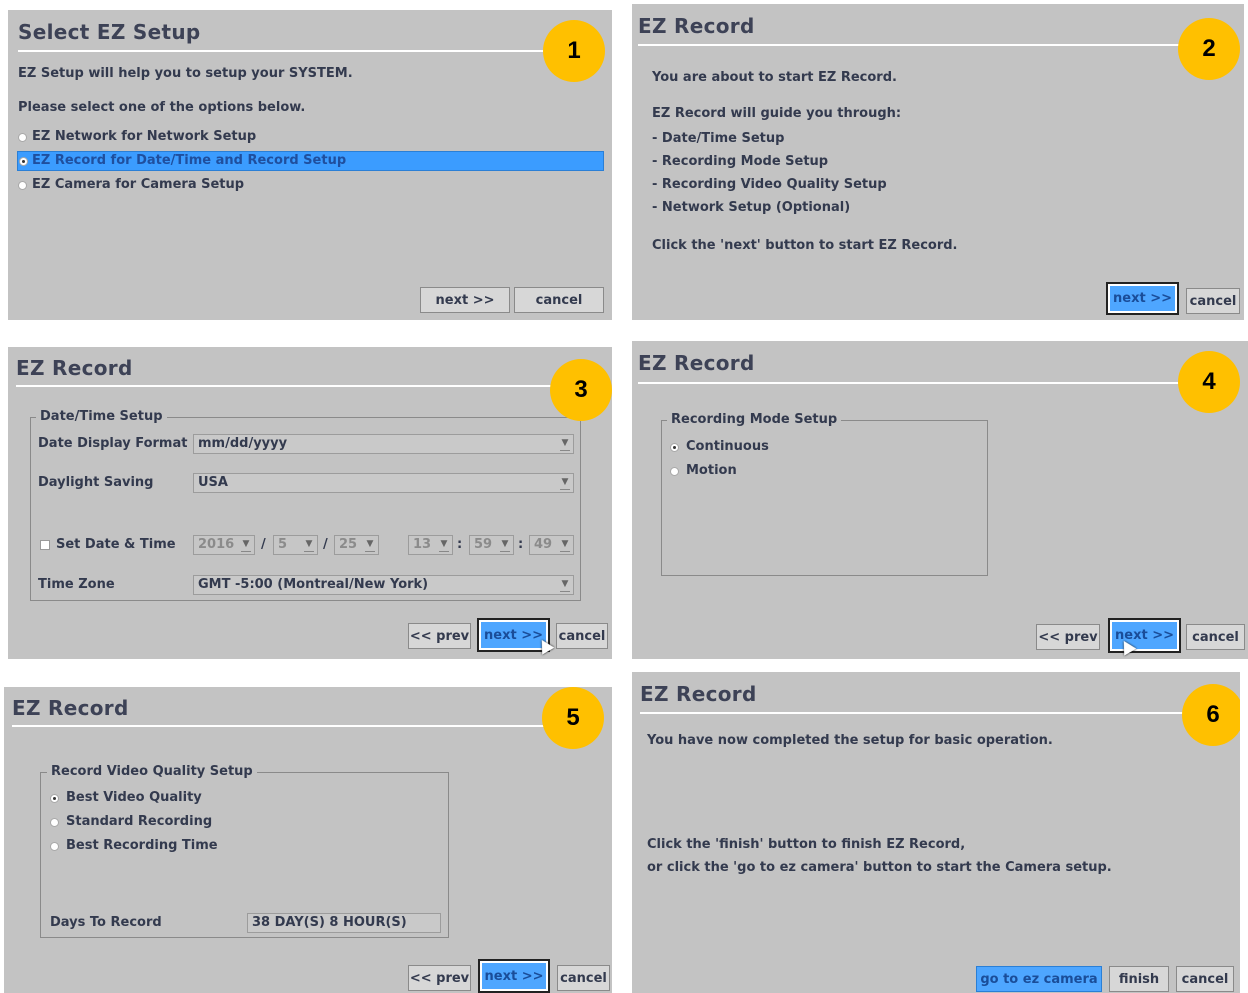 The width and height of the screenshot is (1248, 993). Describe the element at coordinates (727, 446) in the screenshot. I see `option-label: Continuous` at that location.